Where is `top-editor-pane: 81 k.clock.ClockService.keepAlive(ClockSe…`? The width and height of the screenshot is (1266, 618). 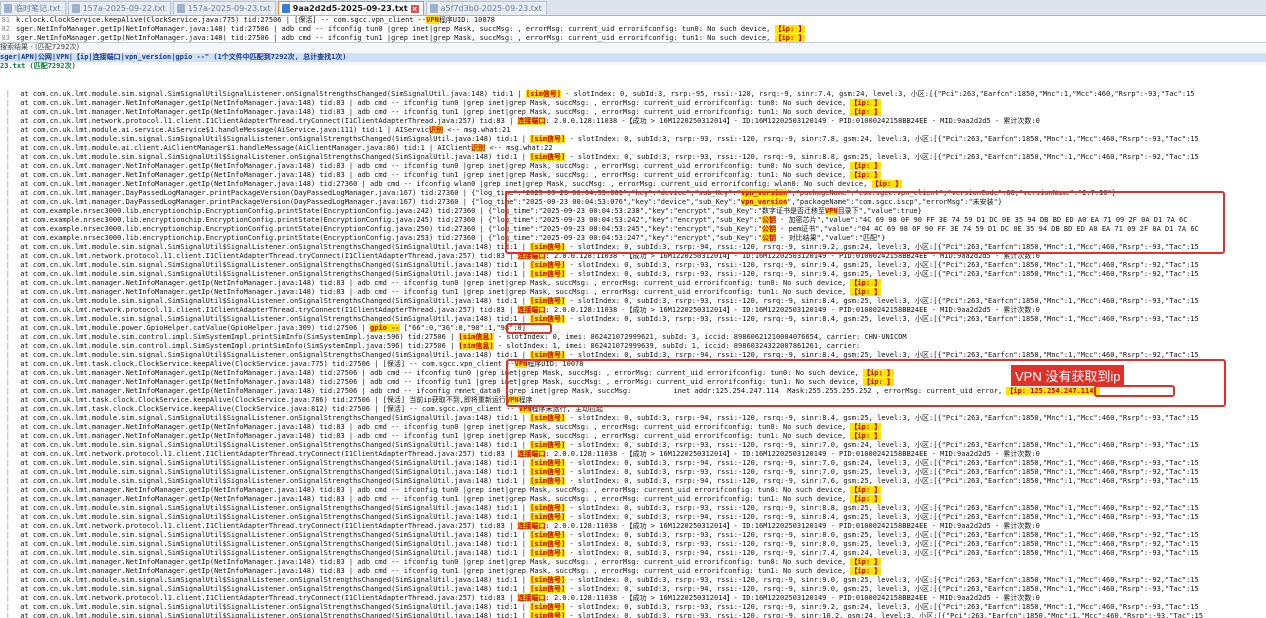 top-editor-pane: 81 k.clock.ClockService.keepAlive(ClockSe… is located at coordinates (633, 29).